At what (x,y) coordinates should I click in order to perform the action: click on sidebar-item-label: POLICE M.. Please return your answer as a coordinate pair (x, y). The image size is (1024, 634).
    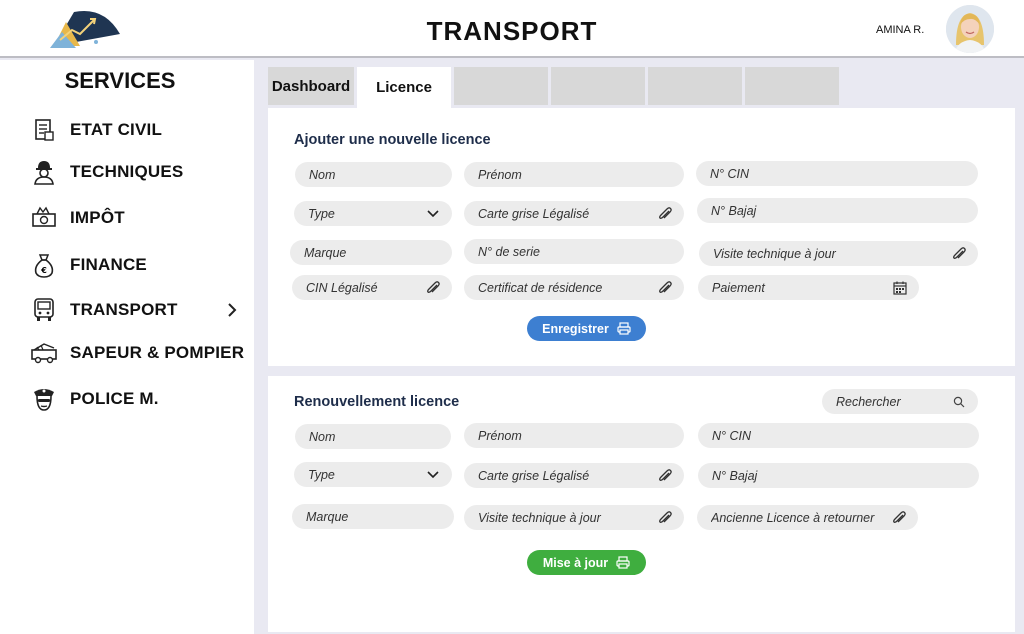
    Looking at the image, I should click on (114, 398).